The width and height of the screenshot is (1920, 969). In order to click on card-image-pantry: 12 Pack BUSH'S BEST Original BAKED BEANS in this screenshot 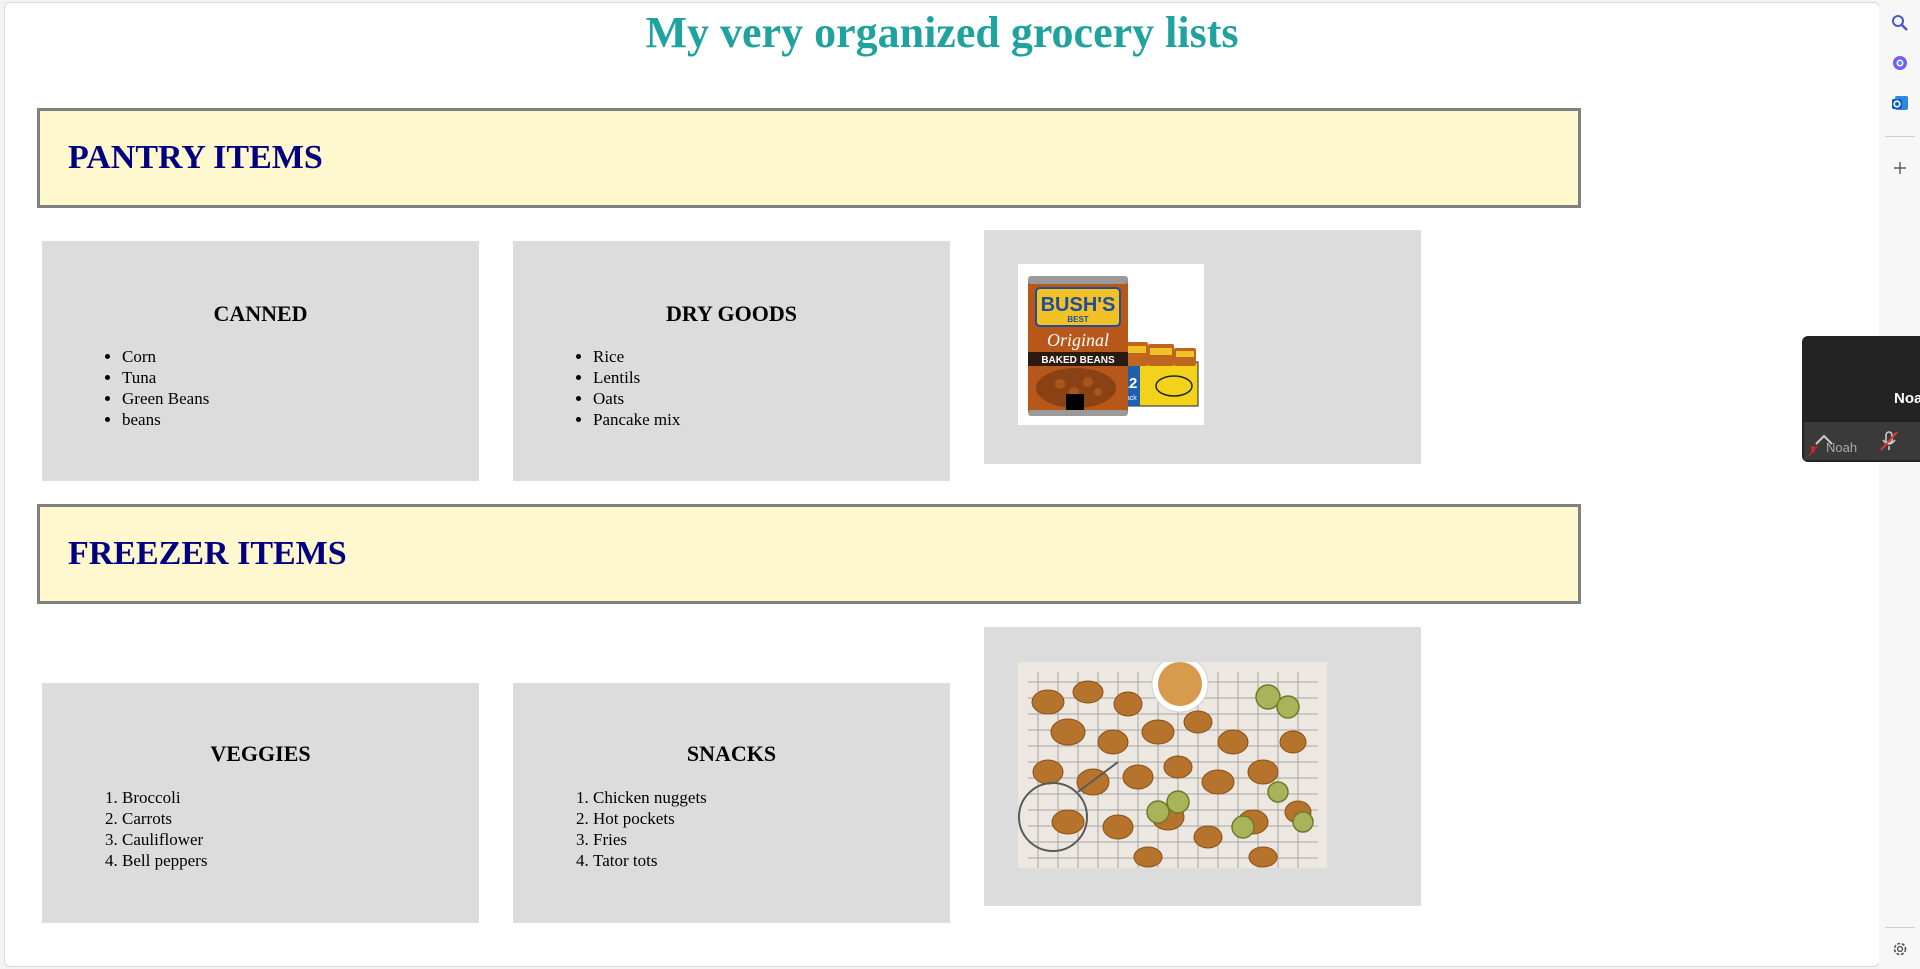, I will do `click(1202, 347)`.